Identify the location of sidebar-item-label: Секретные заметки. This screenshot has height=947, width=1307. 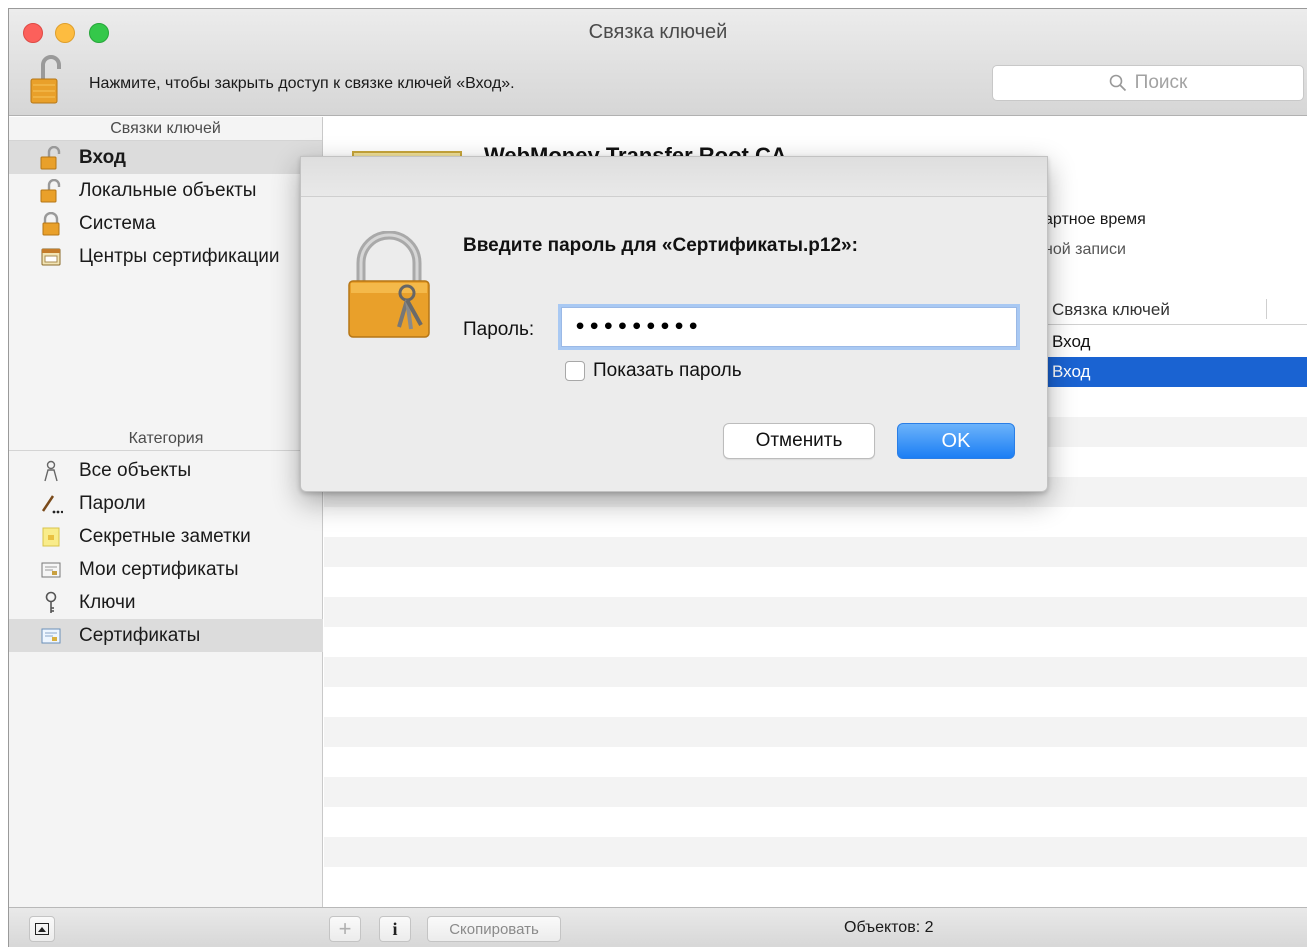
(165, 536).